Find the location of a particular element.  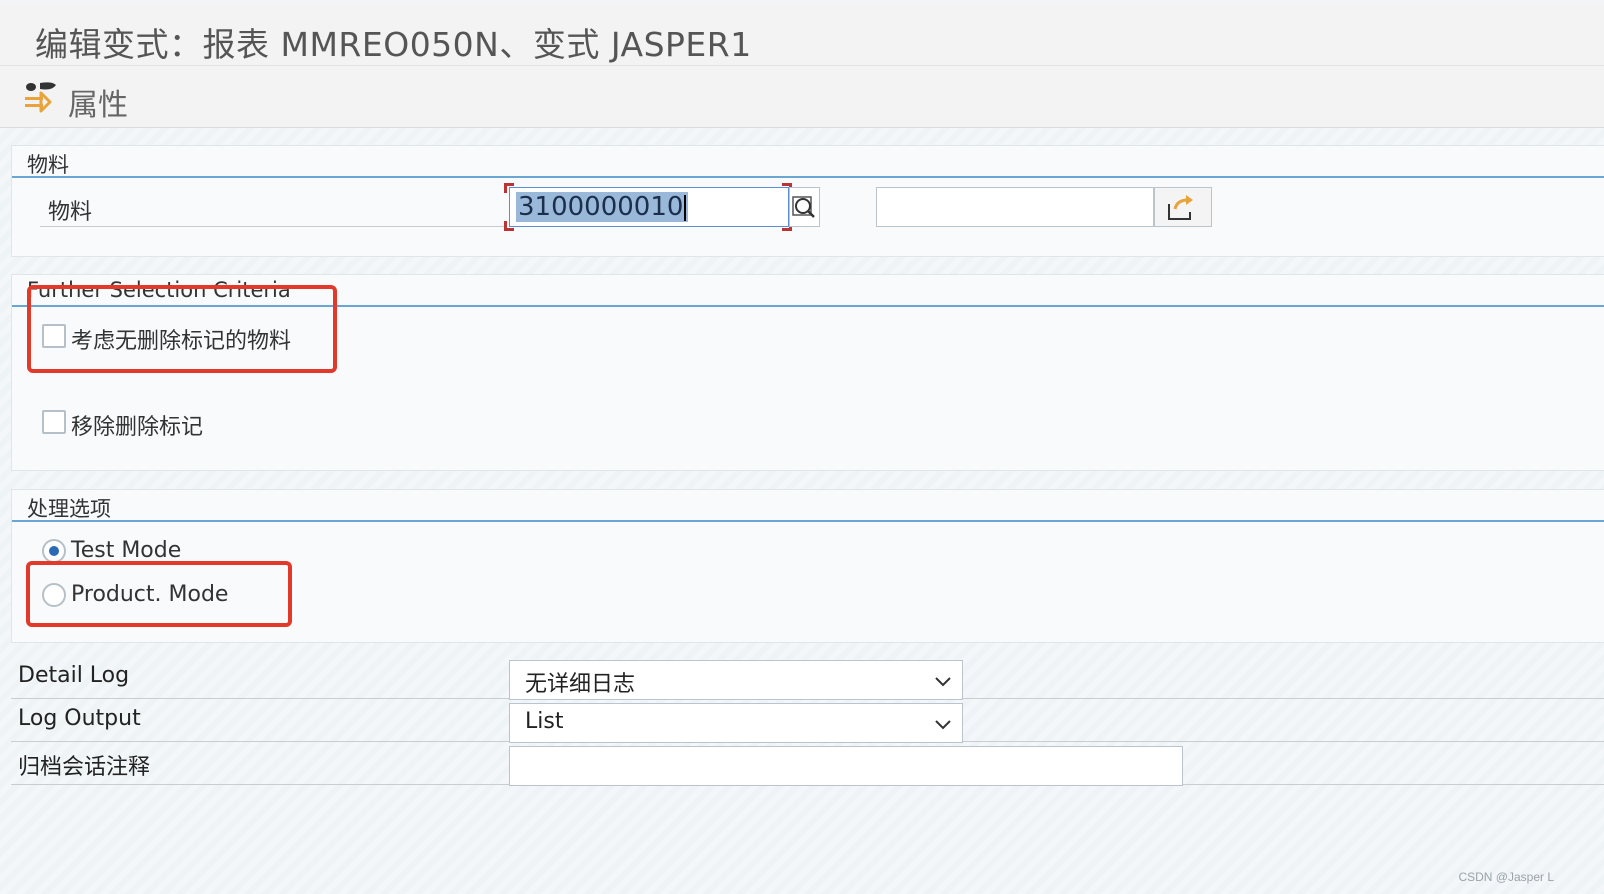

material-field-label: 物料 is located at coordinates (70, 212).